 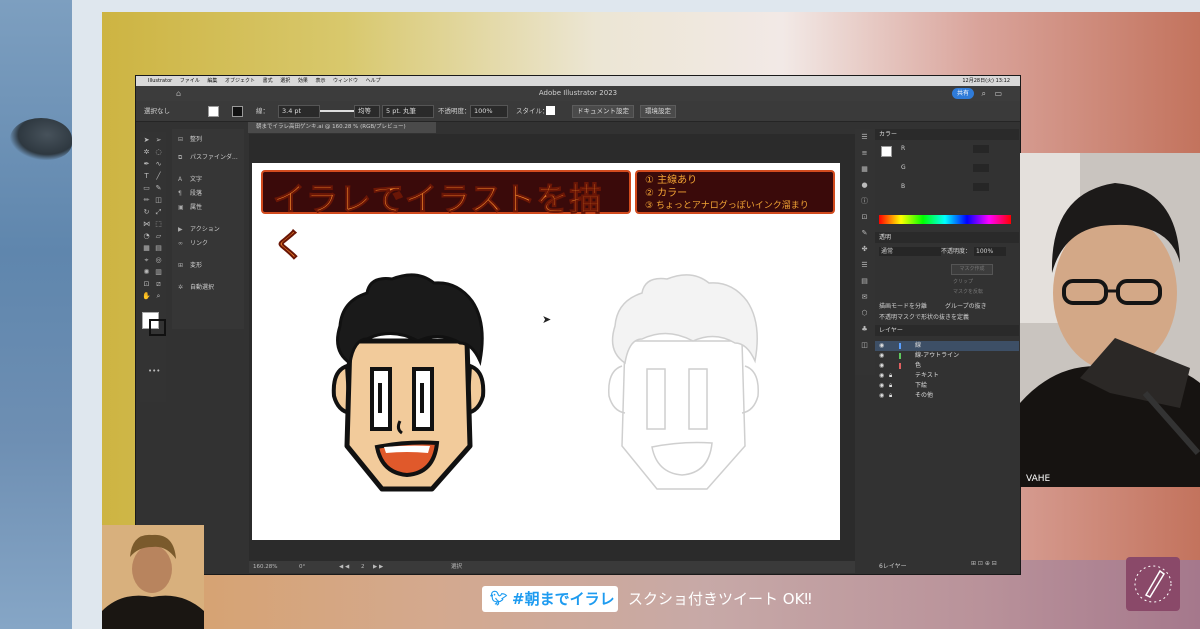 What do you see at coordinates (990, 251) in the screenshot?
I see `transparency-opacity-field: 100%` at bounding box center [990, 251].